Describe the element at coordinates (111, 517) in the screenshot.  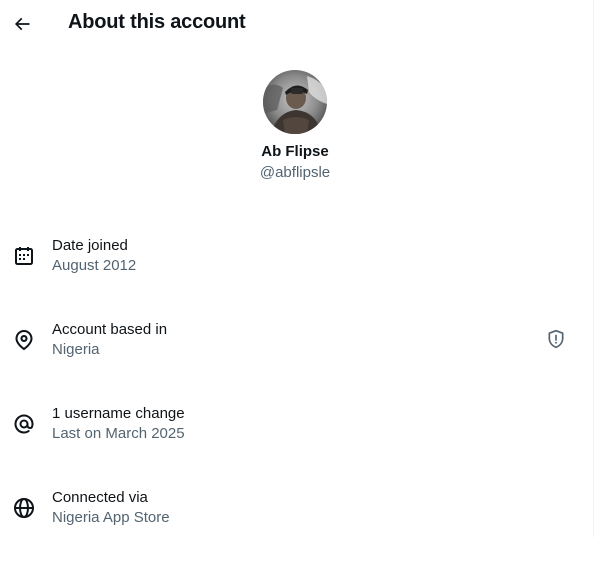
I see `detail-value: Nigeria App Store` at that location.